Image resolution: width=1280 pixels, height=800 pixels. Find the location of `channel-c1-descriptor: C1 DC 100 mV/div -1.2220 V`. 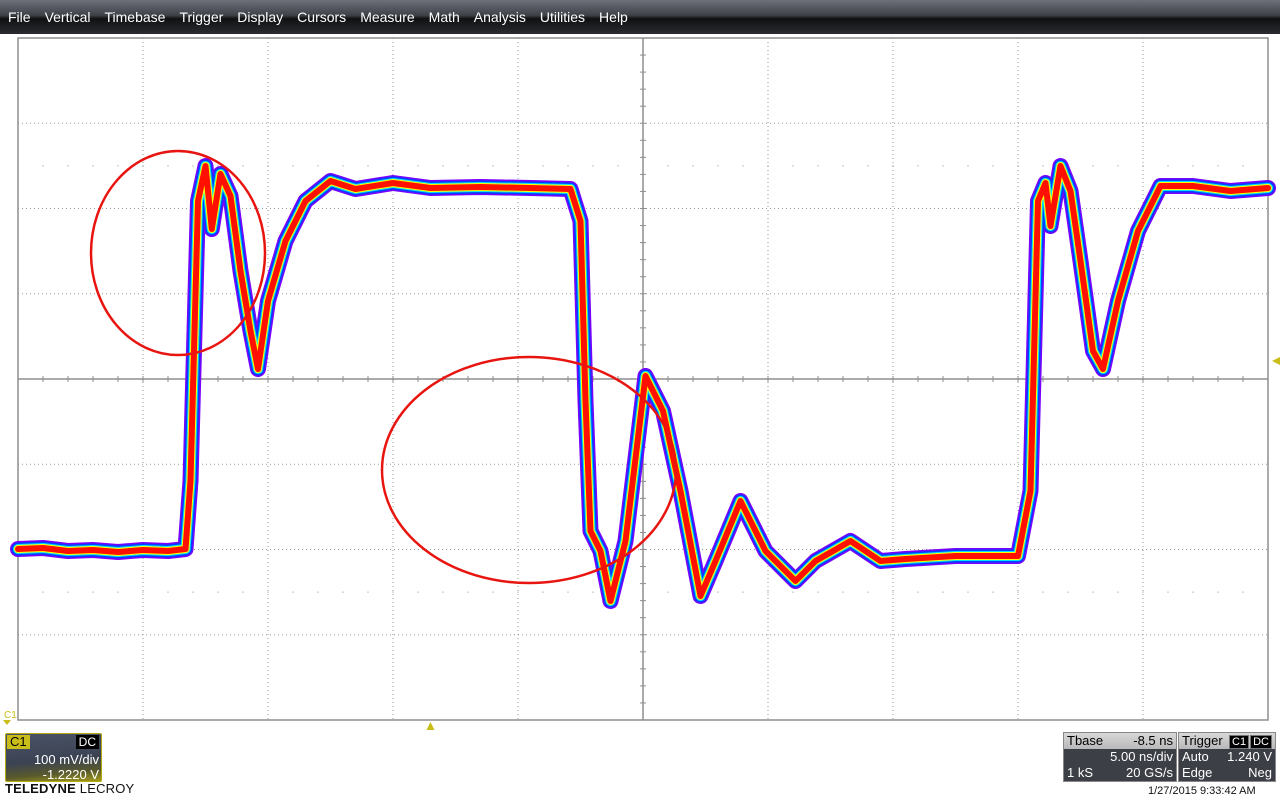

channel-c1-descriptor: C1 DC 100 mV/div -1.2220 V is located at coordinates (53, 757).